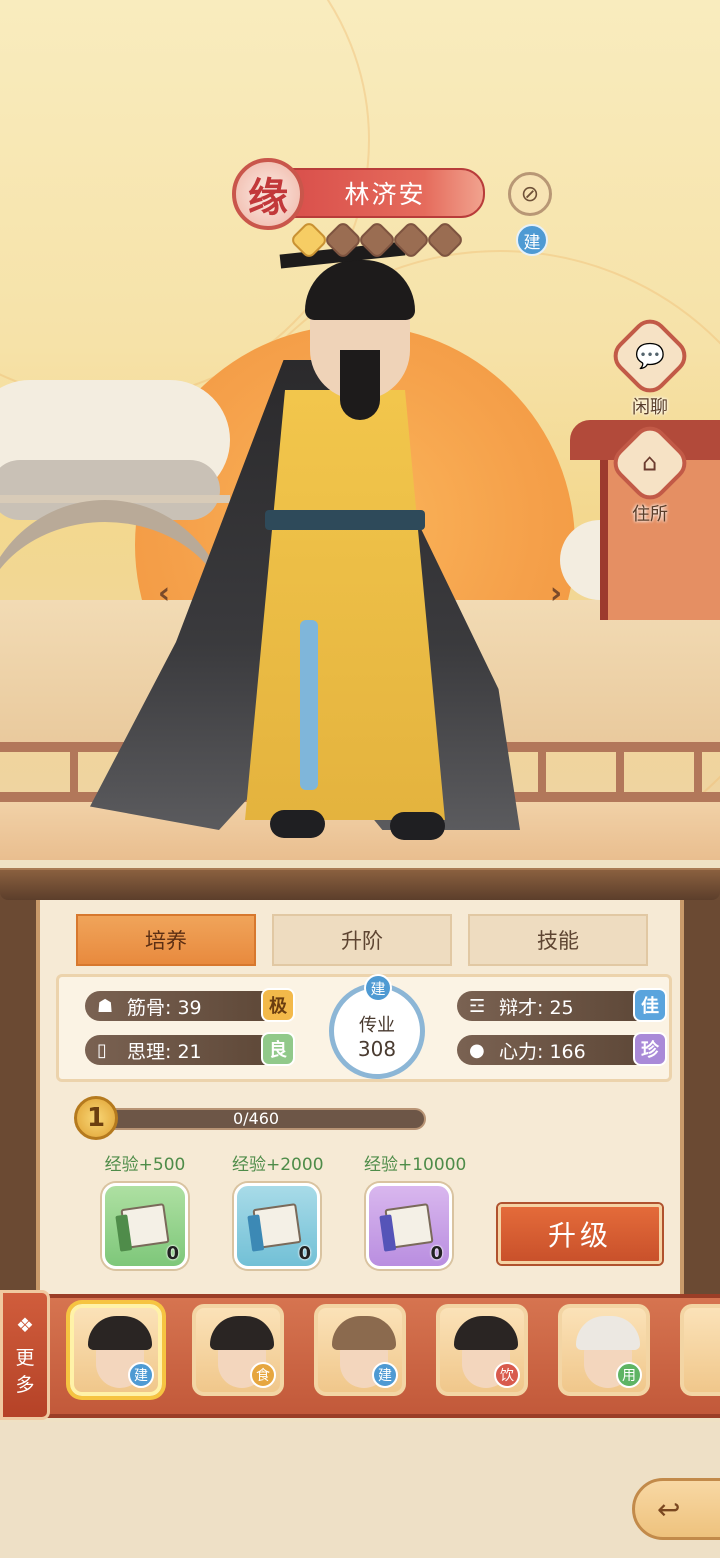 The height and width of the screenshot is (1558, 720). I want to click on panel-top-bar, so click(360, 885).